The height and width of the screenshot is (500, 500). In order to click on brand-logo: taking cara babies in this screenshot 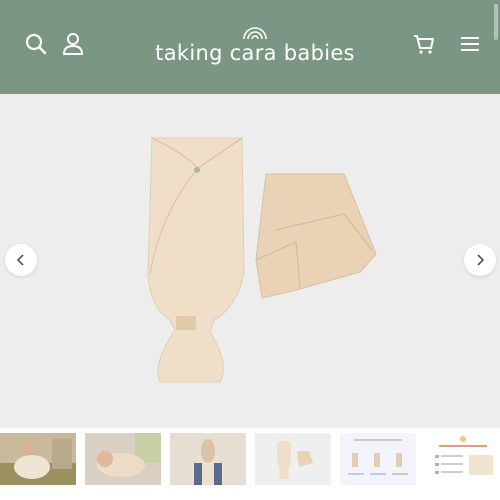, I will do `click(255, 45)`.